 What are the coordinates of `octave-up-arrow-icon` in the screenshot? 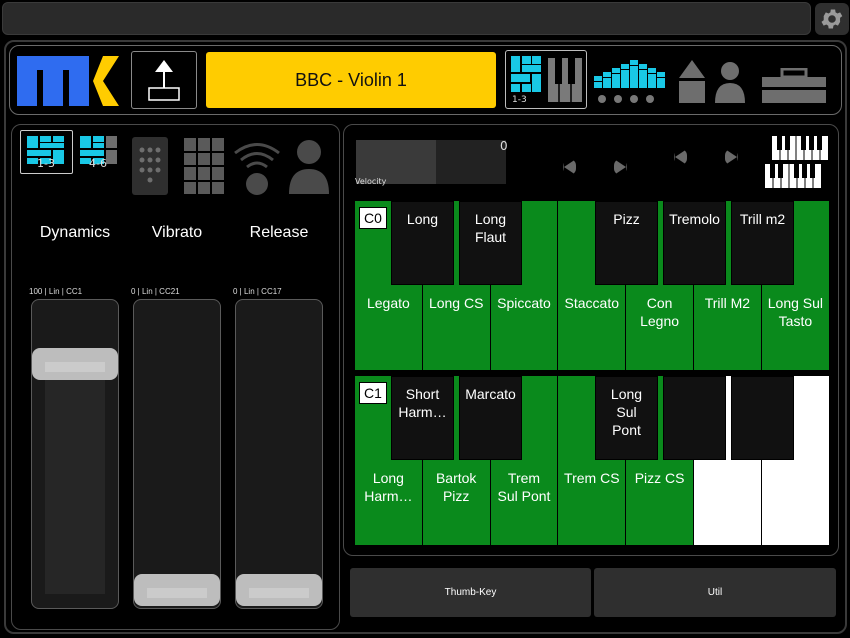 It's located at (620, 167).